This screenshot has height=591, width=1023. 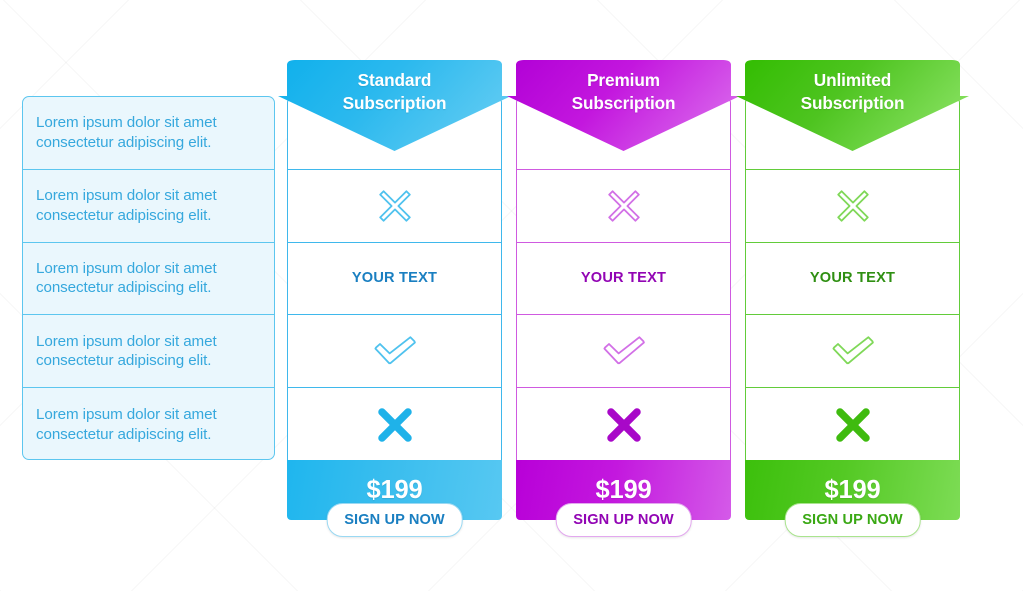 I want to click on signup-button-standard: SIGN UP NOW, so click(x=394, y=520).